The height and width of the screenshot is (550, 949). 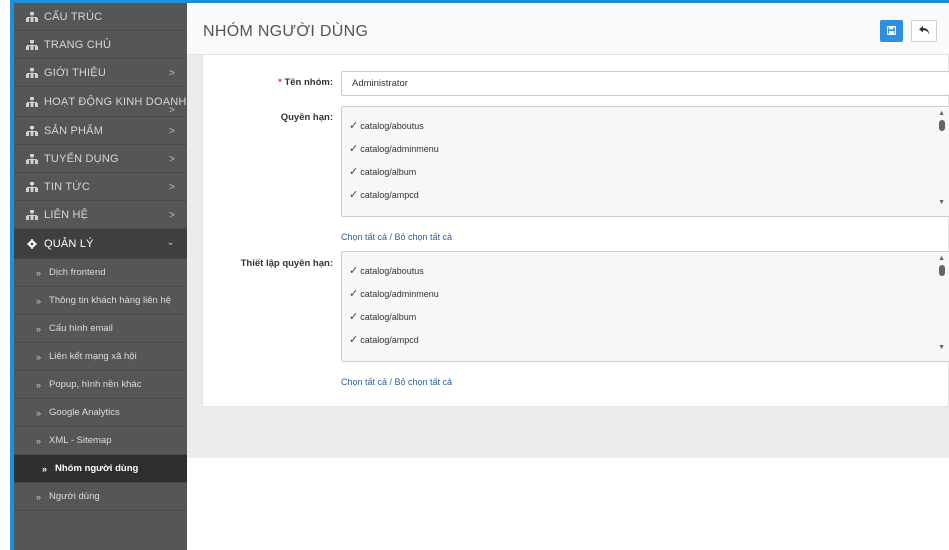 I want to click on sub-item-lien-ket-mang-xa-hoi: » Liên kết mạng xã hội, so click(x=100, y=357).